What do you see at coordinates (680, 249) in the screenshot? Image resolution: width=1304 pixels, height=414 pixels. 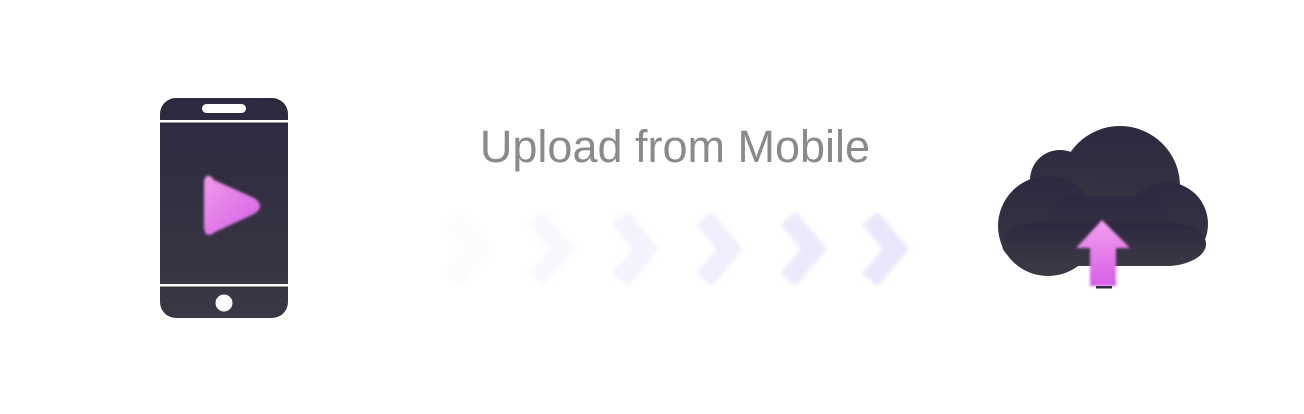 I see `progress-arrows` at bounding box center [680, 249].